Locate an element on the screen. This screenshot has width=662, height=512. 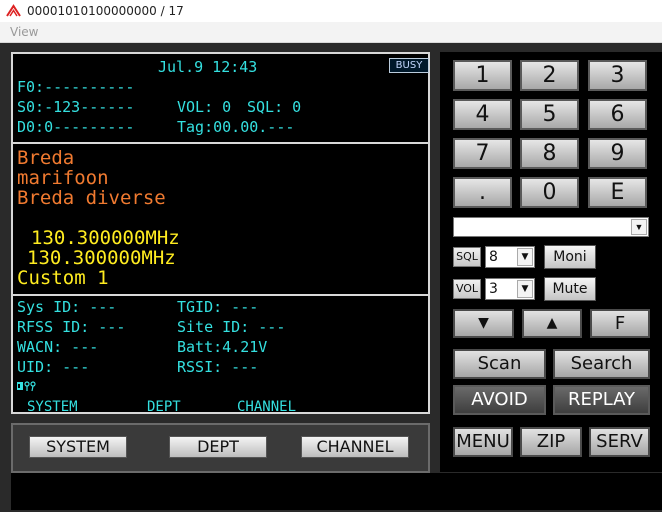
lcd-datetime: Jul.9 12:43 is located at coordinates (208, 67).